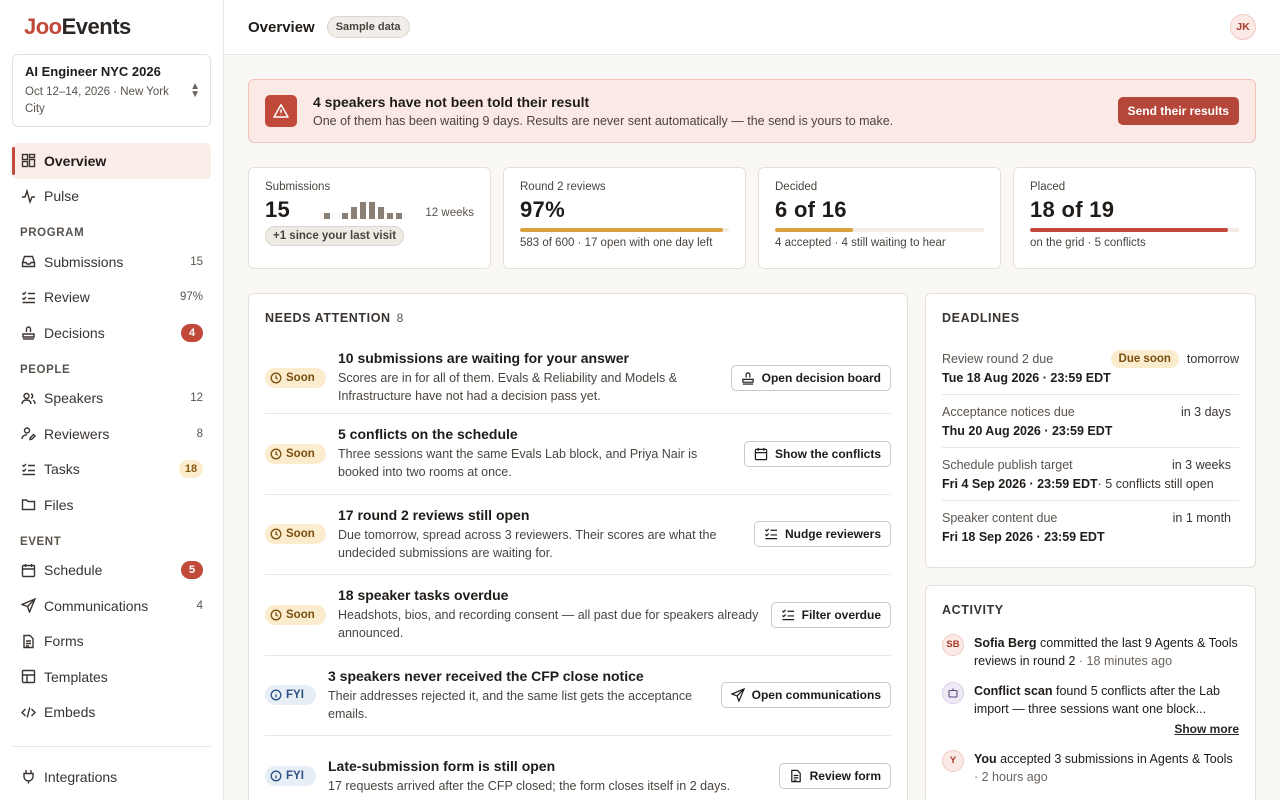 This screenshot has height=800, width=1280. Describe the element at coordinates (111, 777) in the screenshot. I see `nav-integrations: Integrations` at that location.